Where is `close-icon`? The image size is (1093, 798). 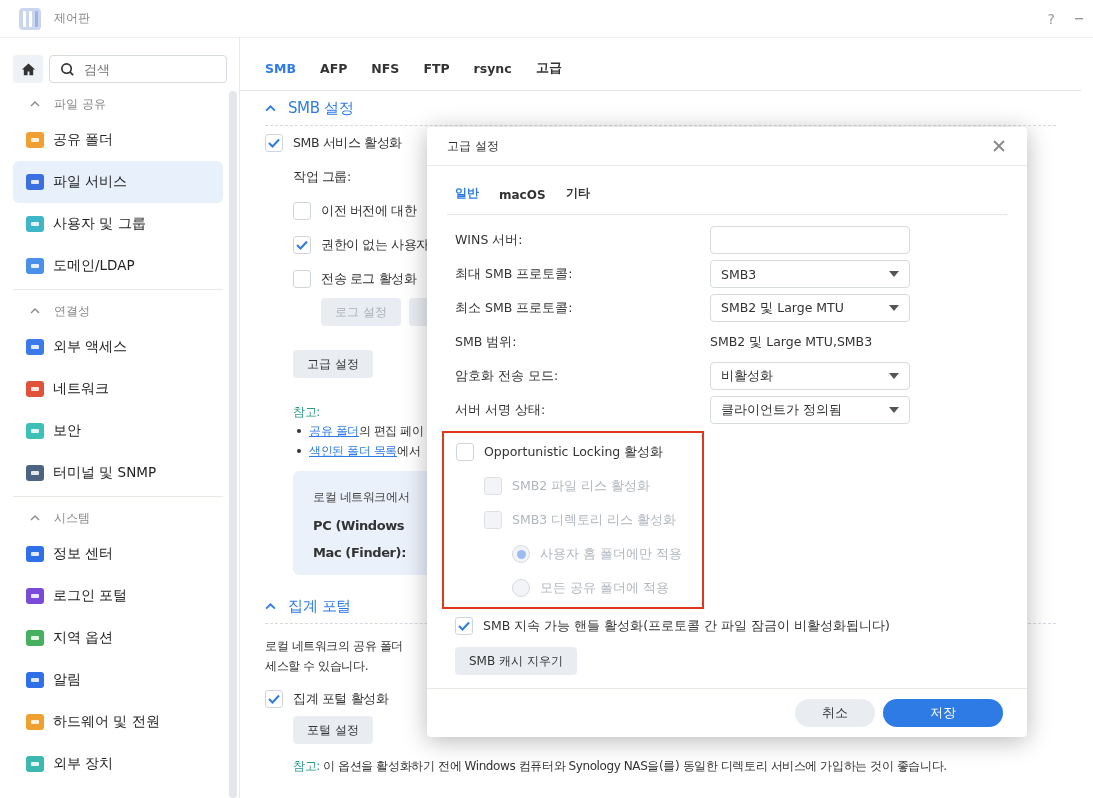
close-icon is located at coordinates (999, 146).